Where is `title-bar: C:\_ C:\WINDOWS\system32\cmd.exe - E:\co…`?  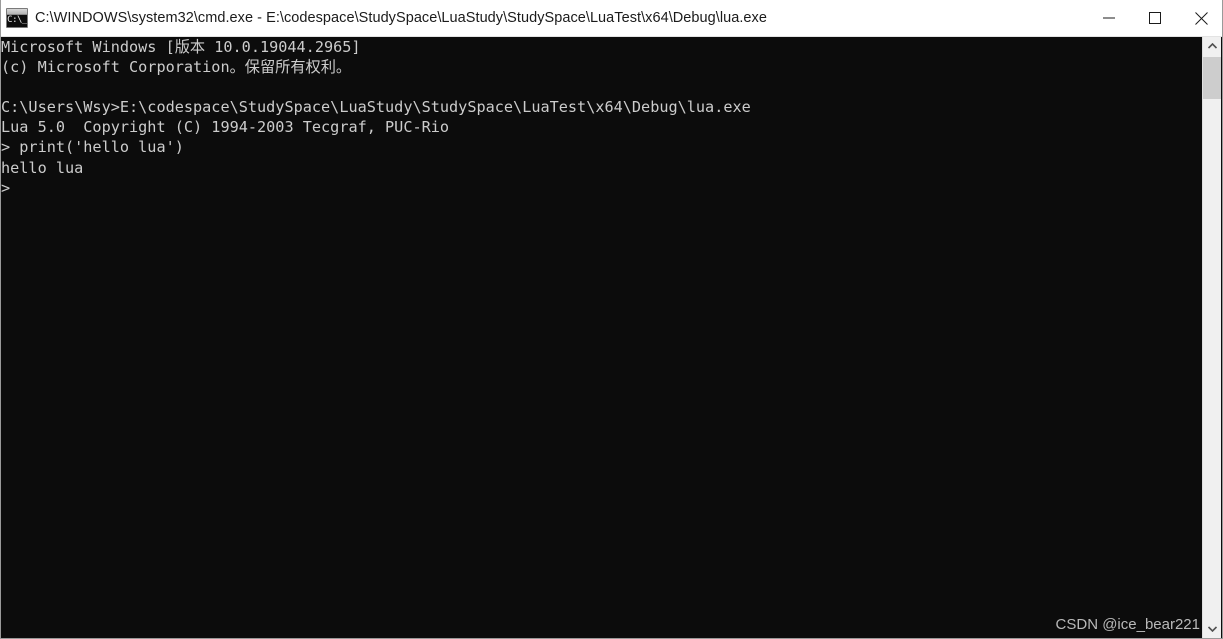
title-bar: C:\_ C:\WINDOWS\system32\cmd.exe - E:\co… is located at coordinates (611, 18).